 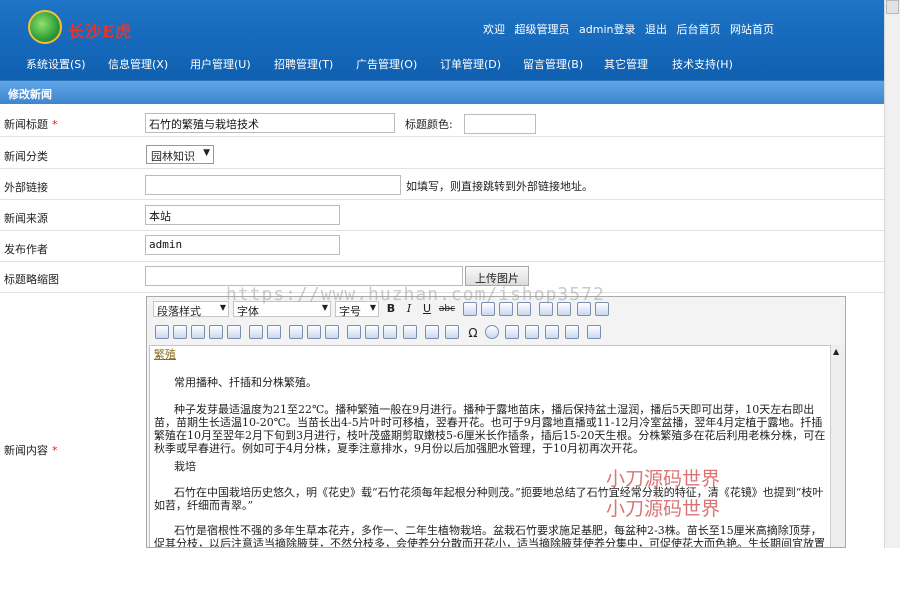 What do you see at coordinates (836, 351) in the screenshot?
I see `scroll-up-icon: ▲` at bounding box center [836, 351].